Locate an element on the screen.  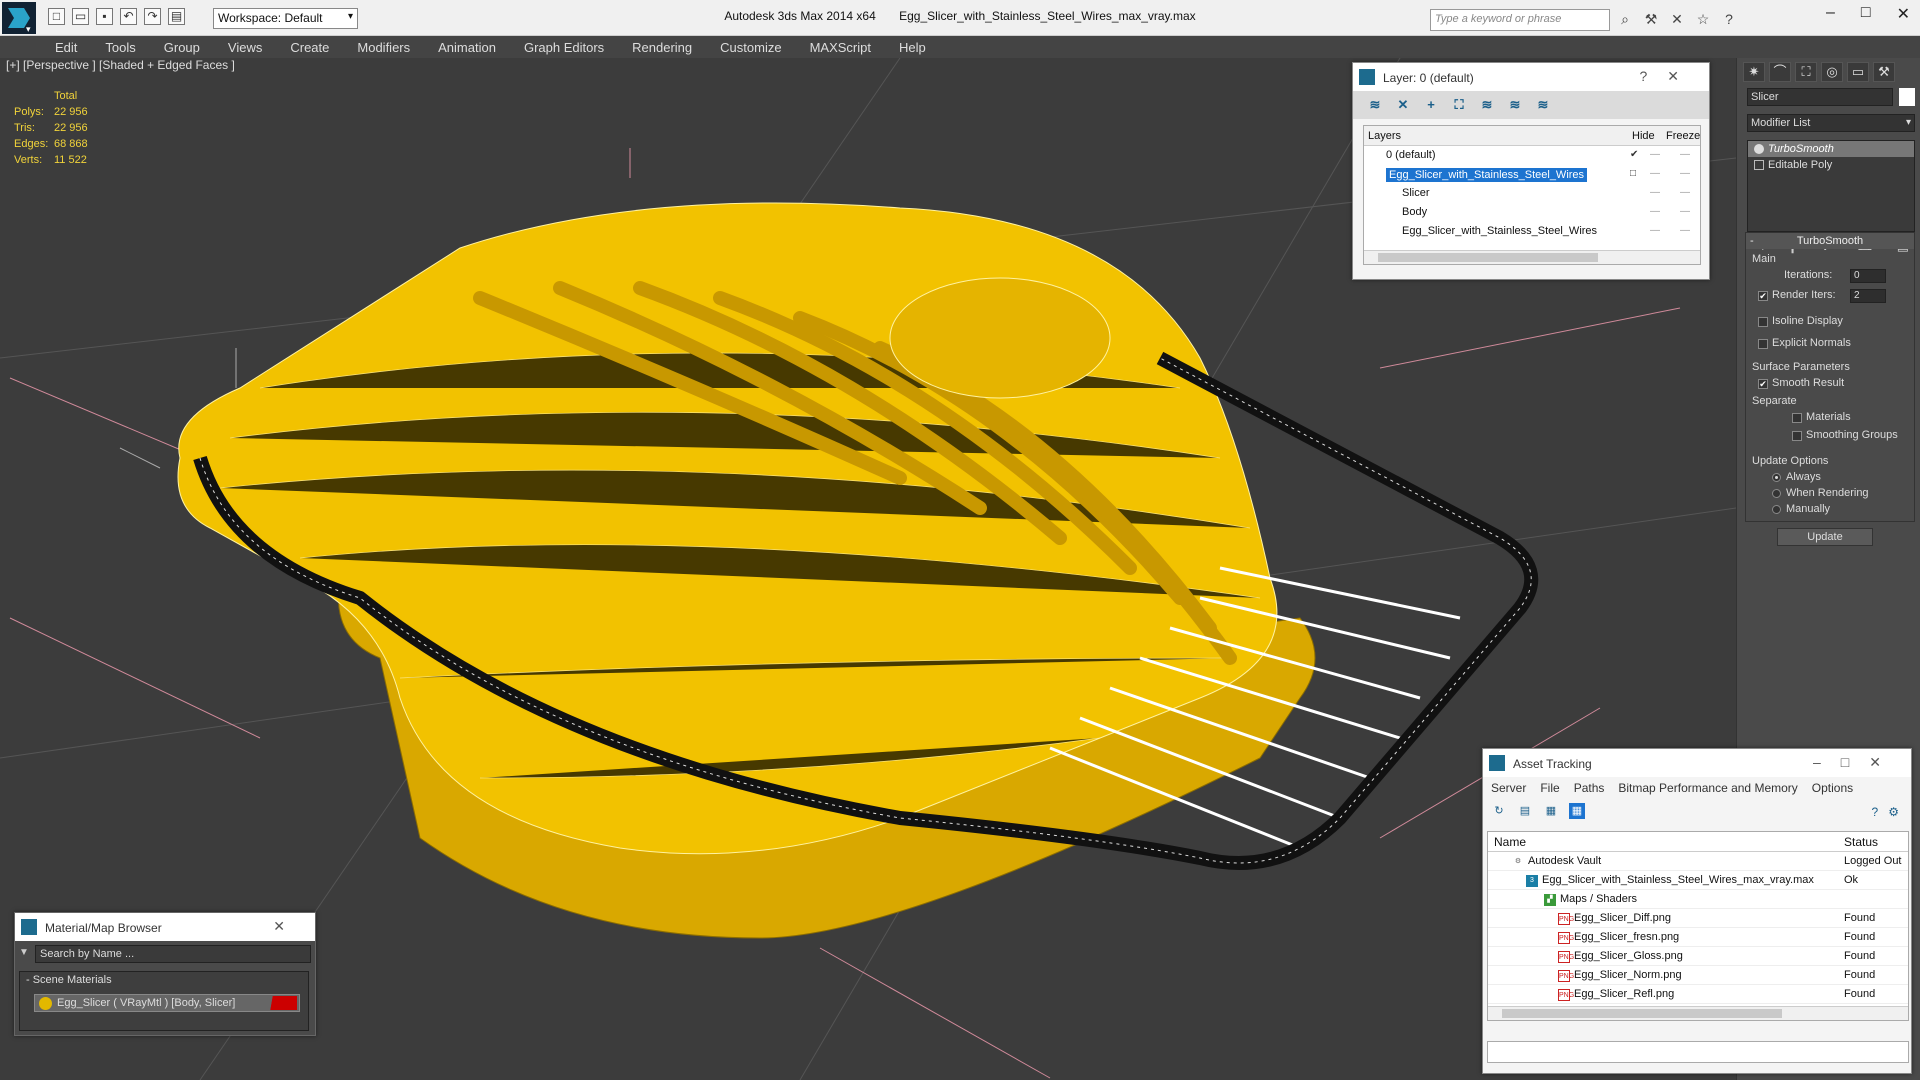
motion-tab-icon: ◎ is located at coordinates (1832, 72).